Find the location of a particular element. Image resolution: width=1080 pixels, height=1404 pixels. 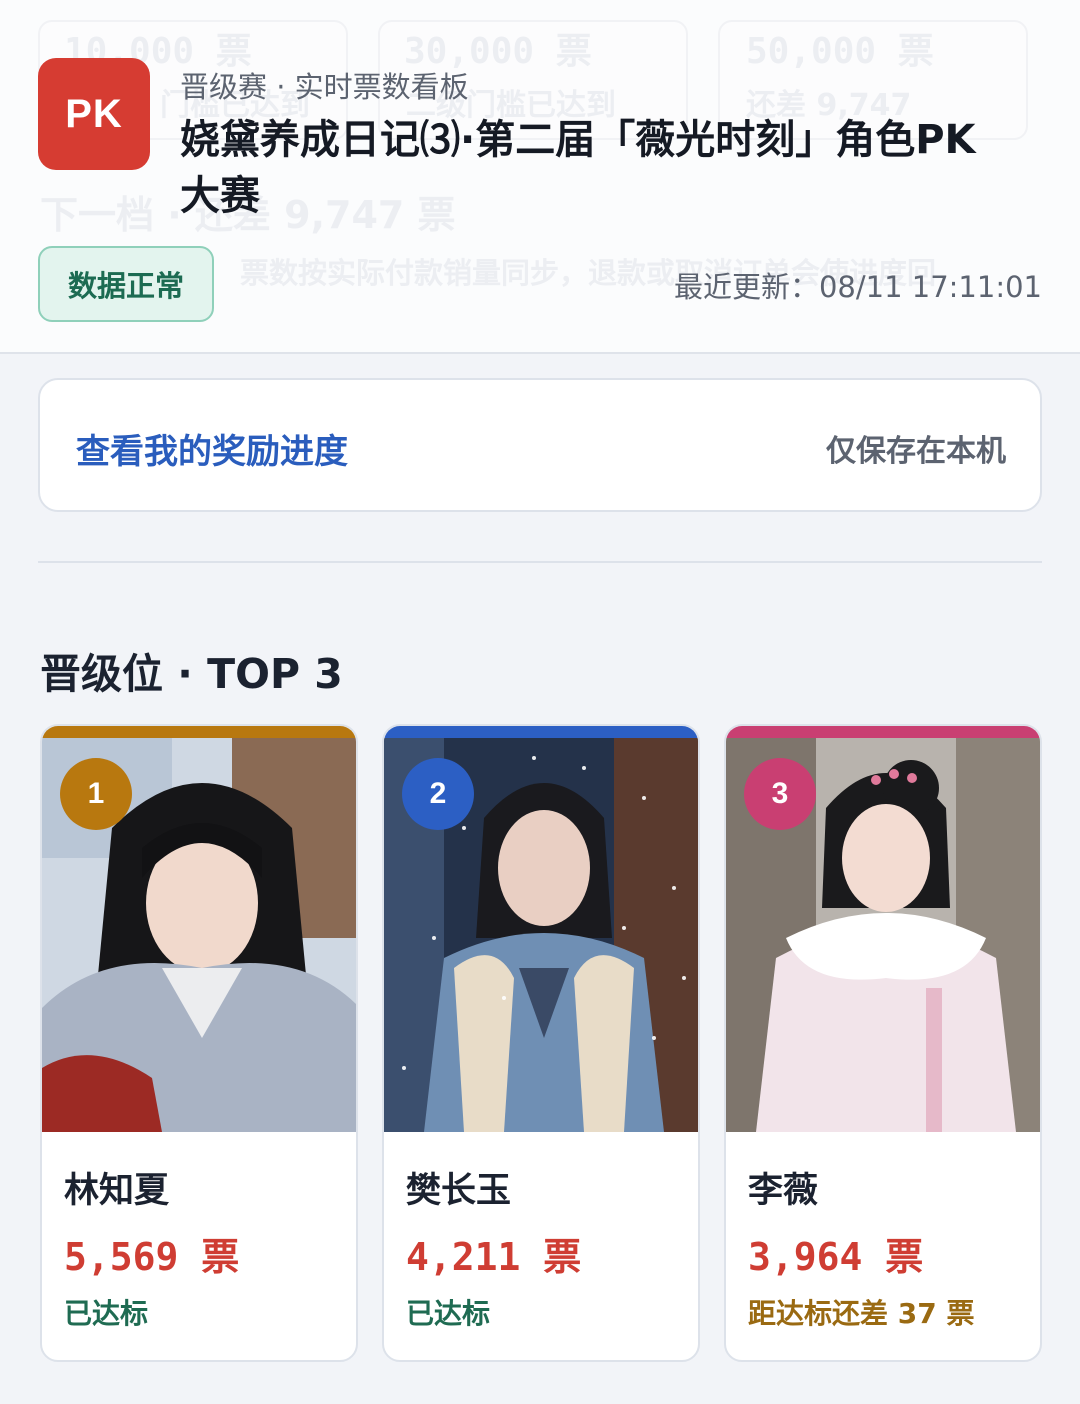

contestant-card-3: 3 李薇 3,964 票 距达标还差 37 票 is located at coordinates (883, 1043).